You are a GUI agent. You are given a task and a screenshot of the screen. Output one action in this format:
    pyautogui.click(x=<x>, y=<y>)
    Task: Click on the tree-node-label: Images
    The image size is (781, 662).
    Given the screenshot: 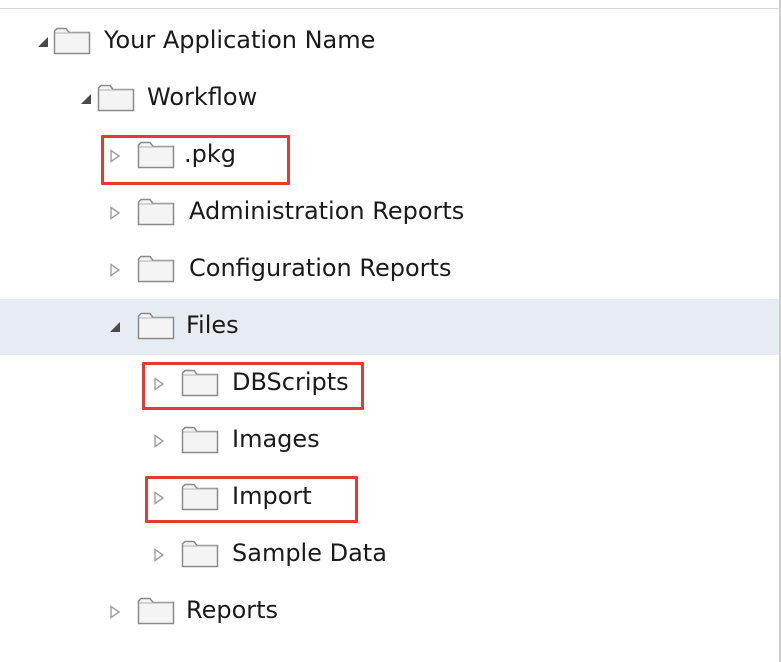 What is the action you would take?
    pyautogui.click(x=276, y=439)
    